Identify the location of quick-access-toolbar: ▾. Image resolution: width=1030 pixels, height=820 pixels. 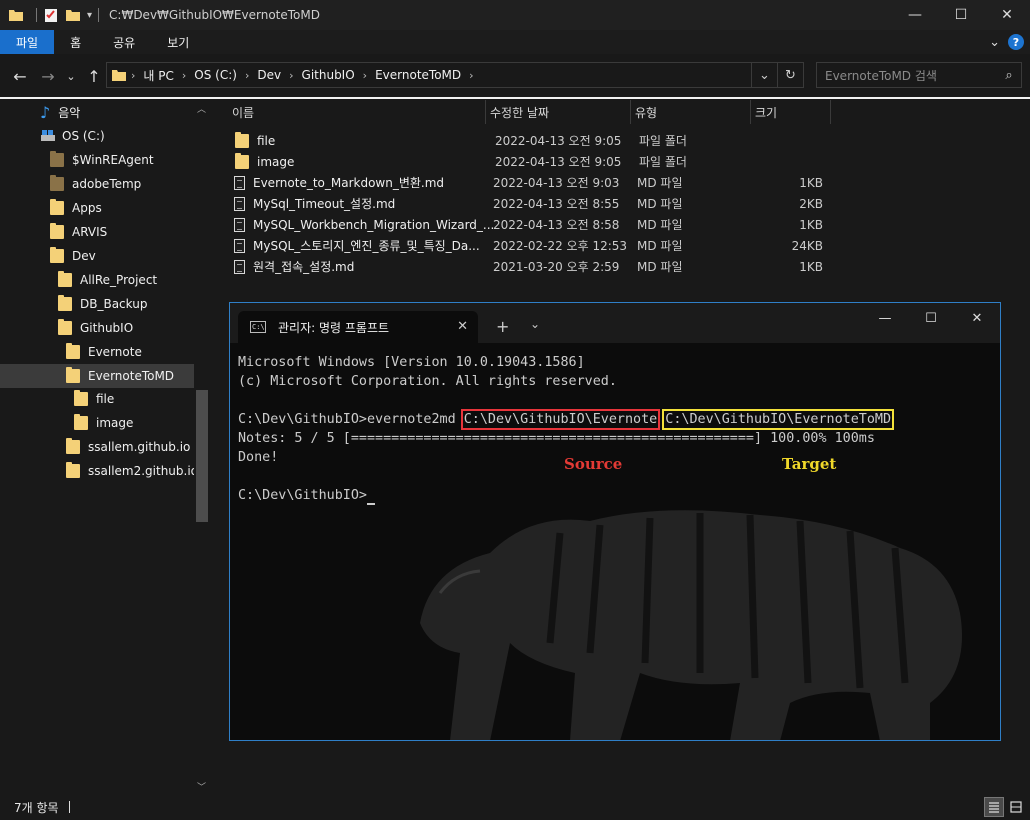
(52, 15).